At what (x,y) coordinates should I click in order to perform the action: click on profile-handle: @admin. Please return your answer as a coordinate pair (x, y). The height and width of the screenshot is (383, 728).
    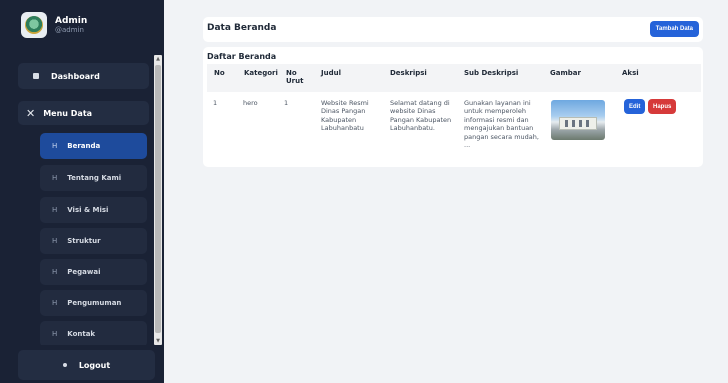
    Looking at the image, I should click on (69, 30).